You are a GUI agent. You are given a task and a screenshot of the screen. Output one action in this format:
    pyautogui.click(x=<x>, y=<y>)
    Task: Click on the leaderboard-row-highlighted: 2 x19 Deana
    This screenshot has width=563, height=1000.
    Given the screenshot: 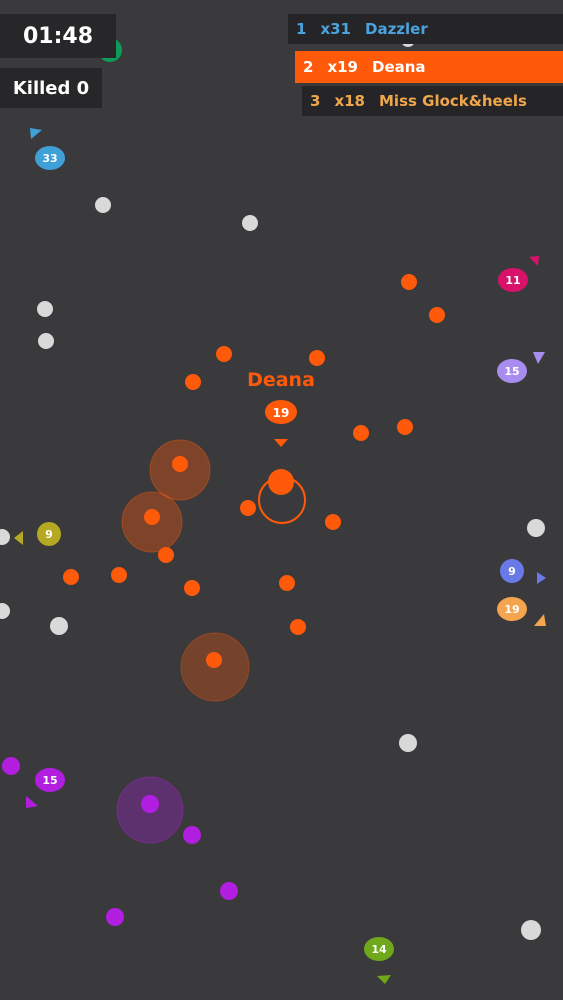 What is the action you would take?
    pyautogui.click(x=429, y=67)
    